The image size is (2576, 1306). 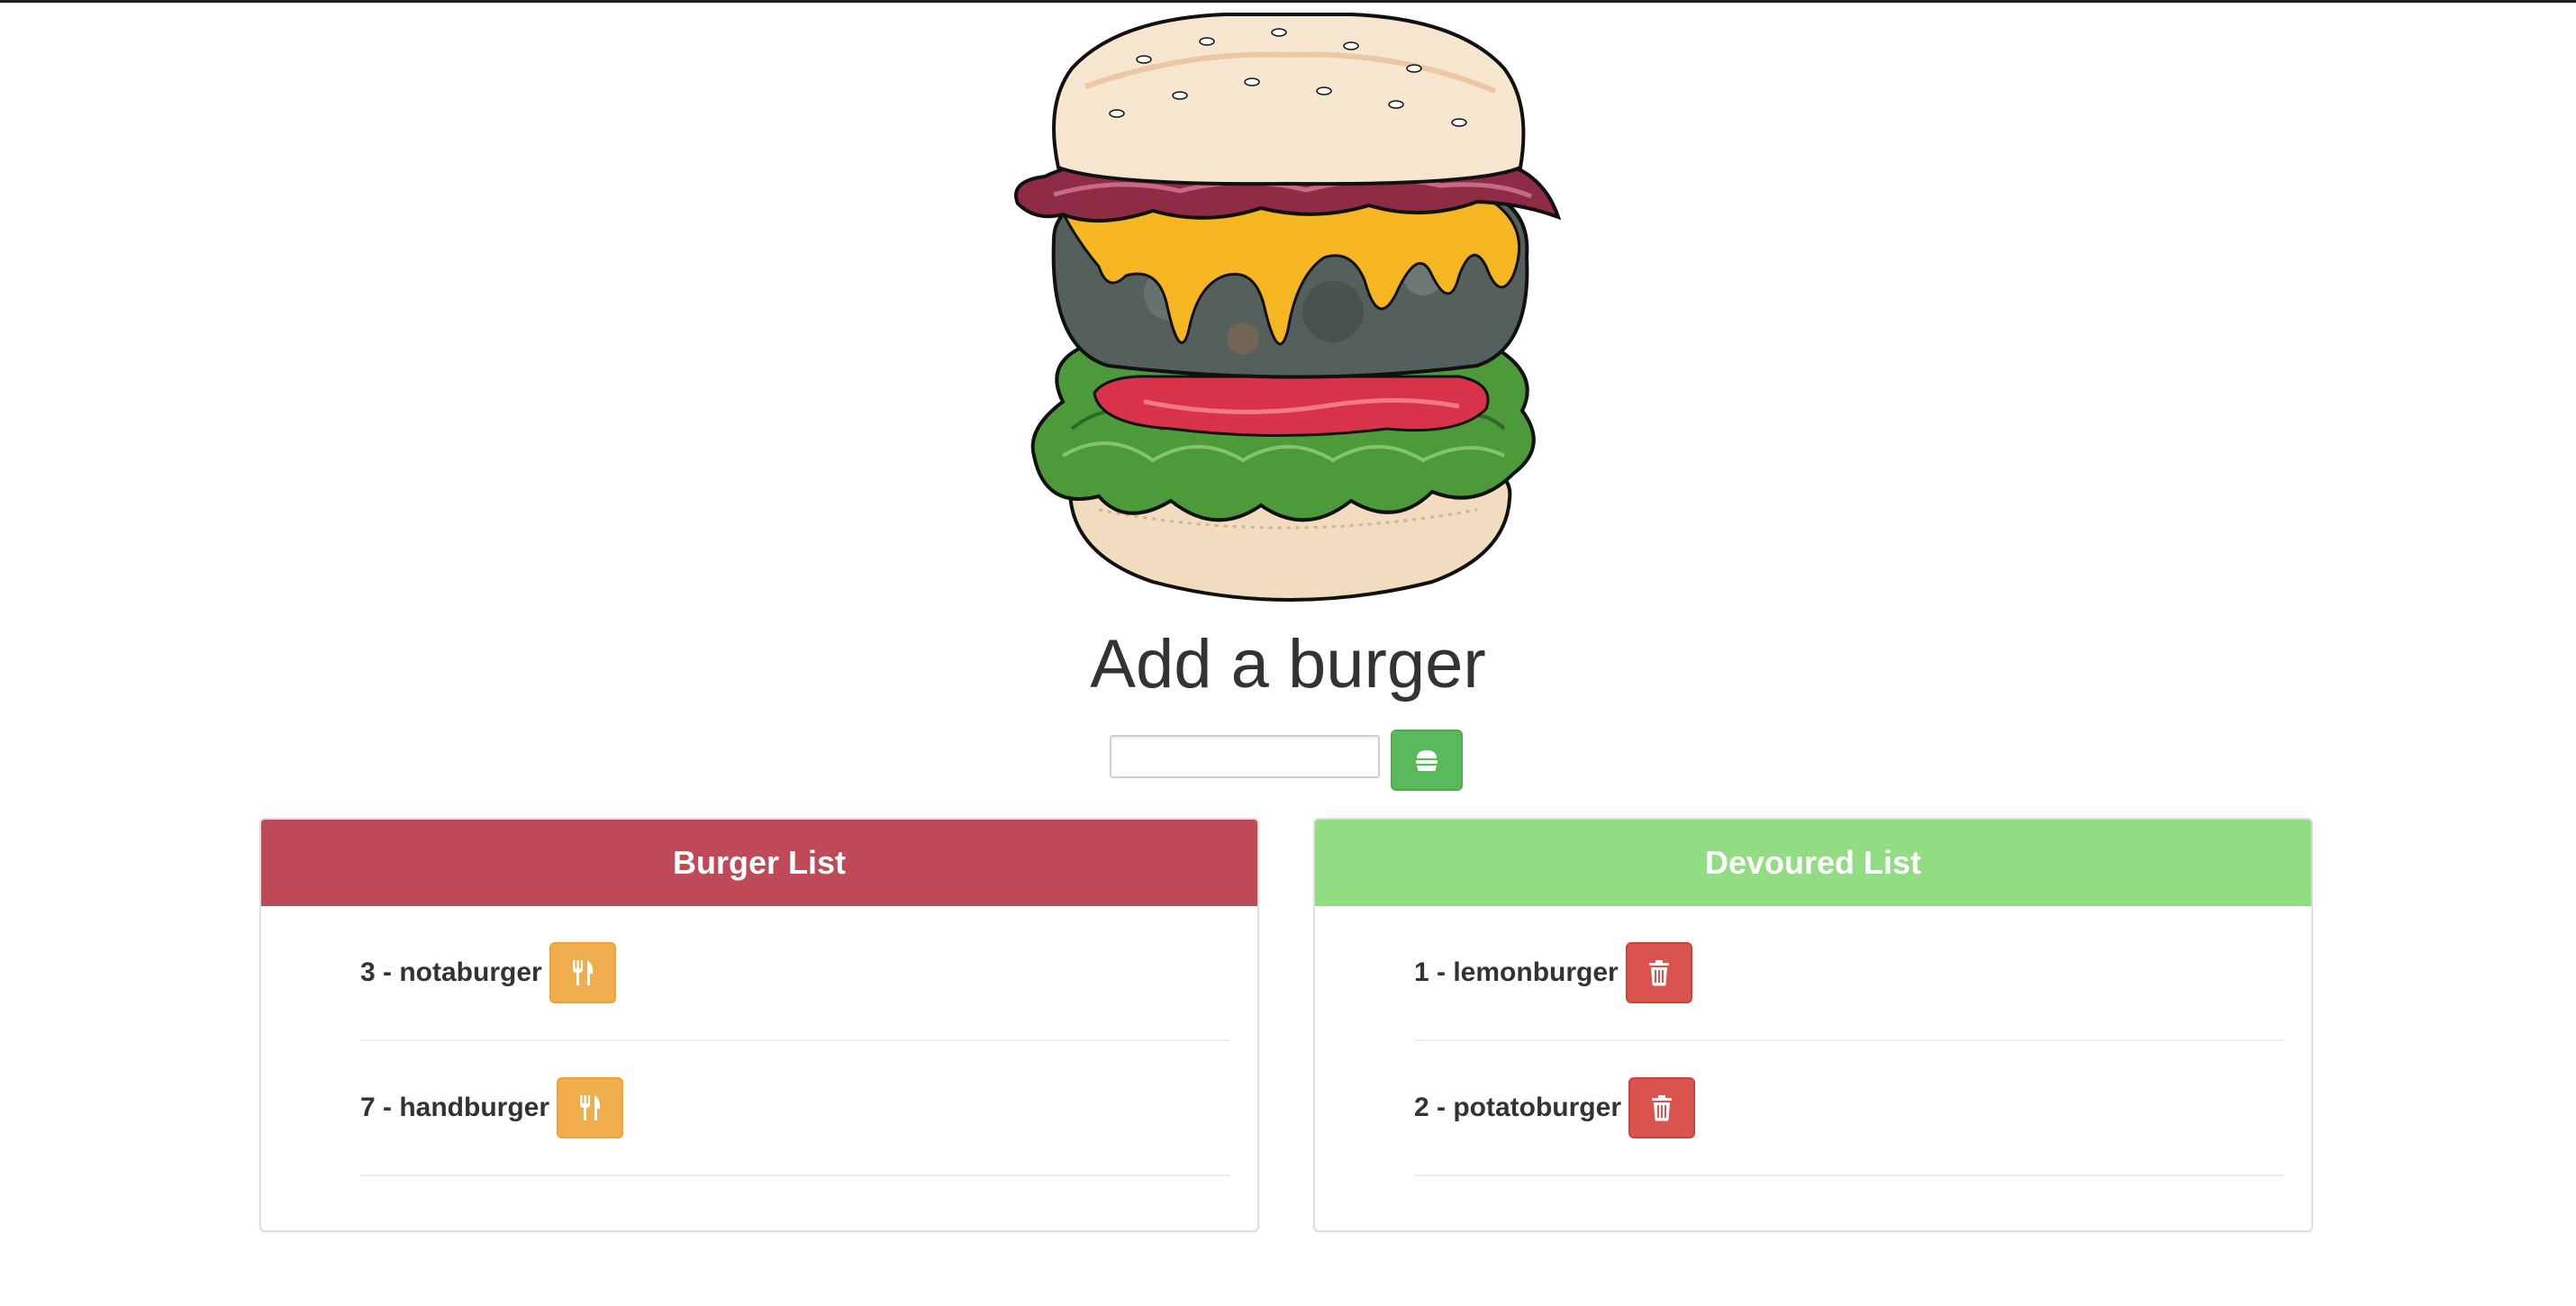 What do you see at coordinates (451, 972) in the screenshot?
I see `burger-name: 3 - notaburger` at bounding box center [451, 972].